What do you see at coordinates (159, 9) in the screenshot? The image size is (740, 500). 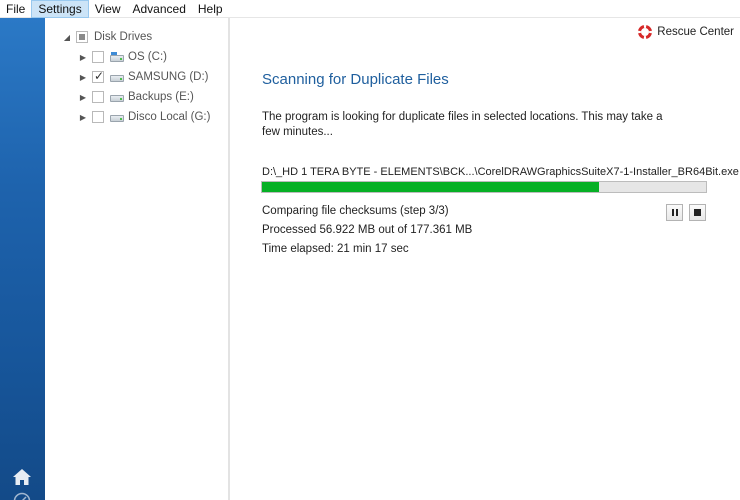 I see `menu-advanced: Advanced` at bounding box center [159, 9].